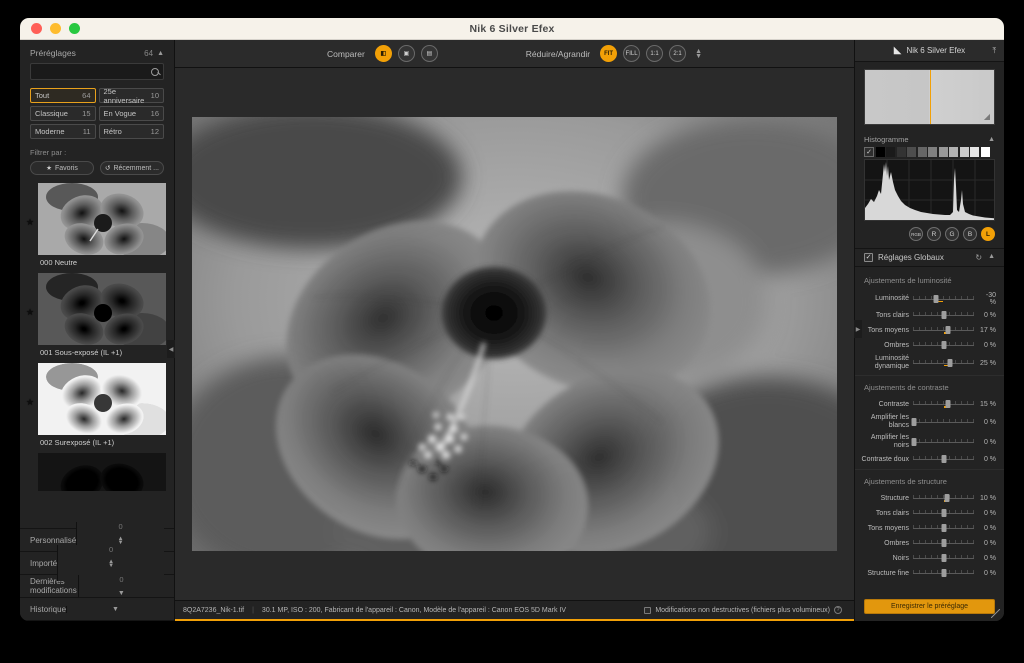 The width and height of the screenshot is (1024, 663). Describe the element at coordinates (929, 257) in the screenshot. I see `global-adjustments-header: ✓ Réglages Globaux ↻ ▲` at that location.